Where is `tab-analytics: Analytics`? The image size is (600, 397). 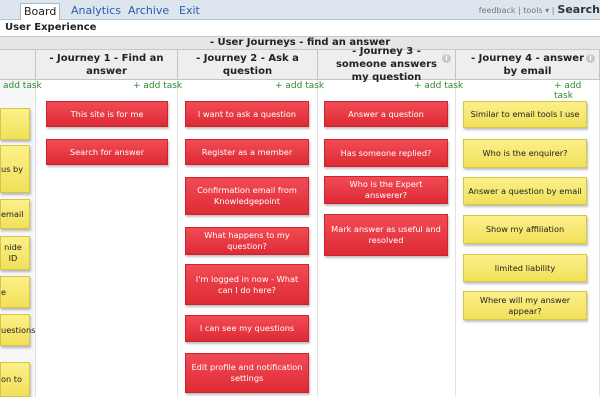 tab-analytics: Analytics is located at coordinates (96, 11).